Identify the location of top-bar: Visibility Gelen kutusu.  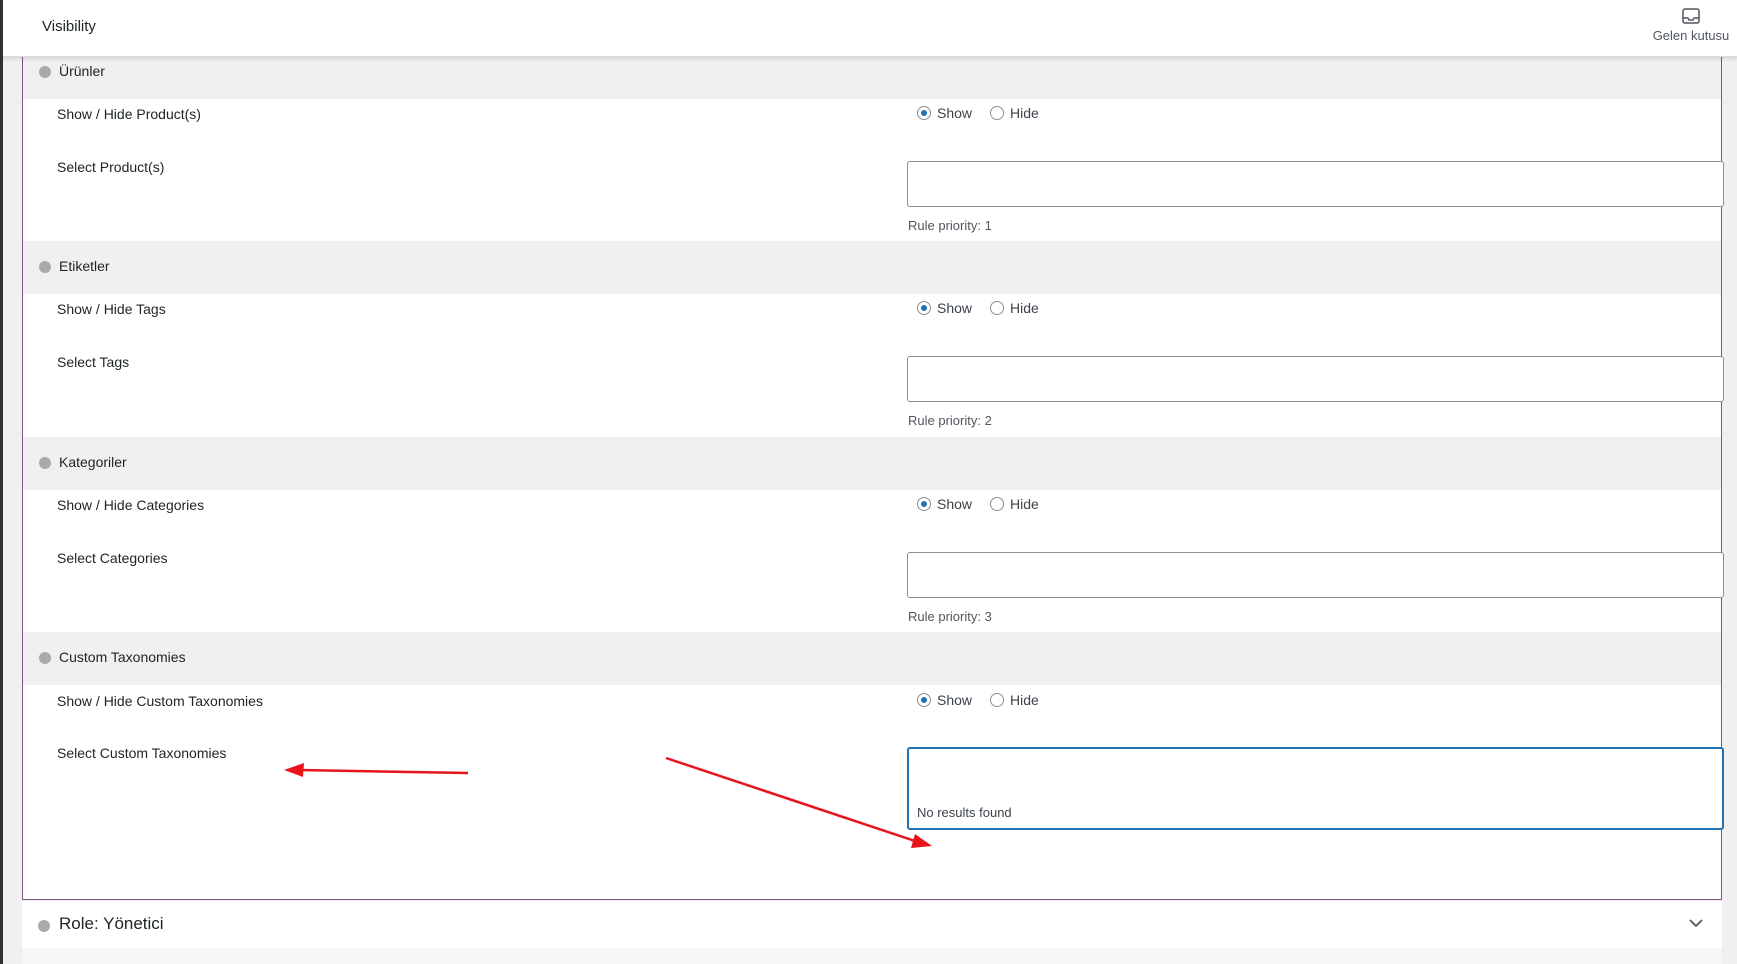
(868, 28).